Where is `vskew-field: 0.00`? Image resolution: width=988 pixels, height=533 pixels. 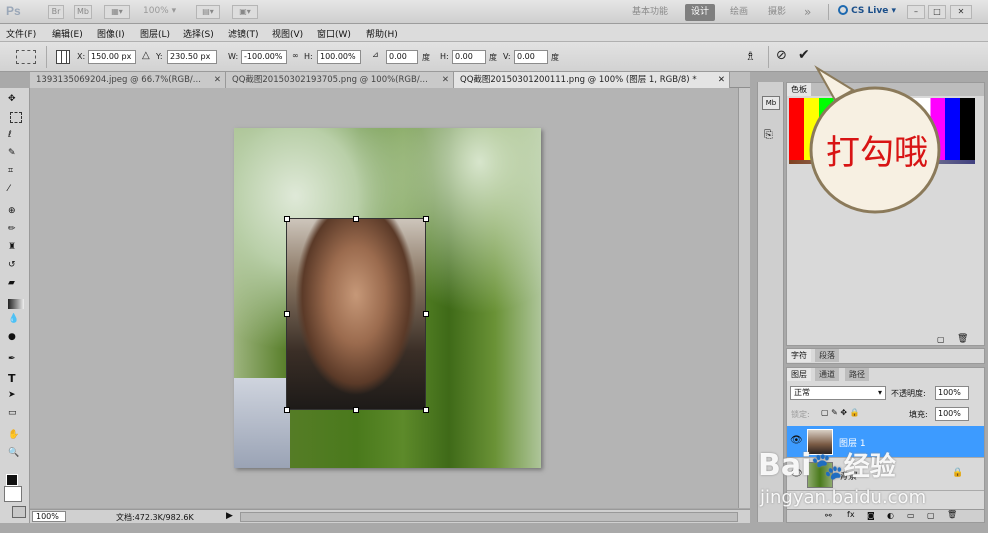 vskew-field: 0.00 is located at coordinates (531, 57).